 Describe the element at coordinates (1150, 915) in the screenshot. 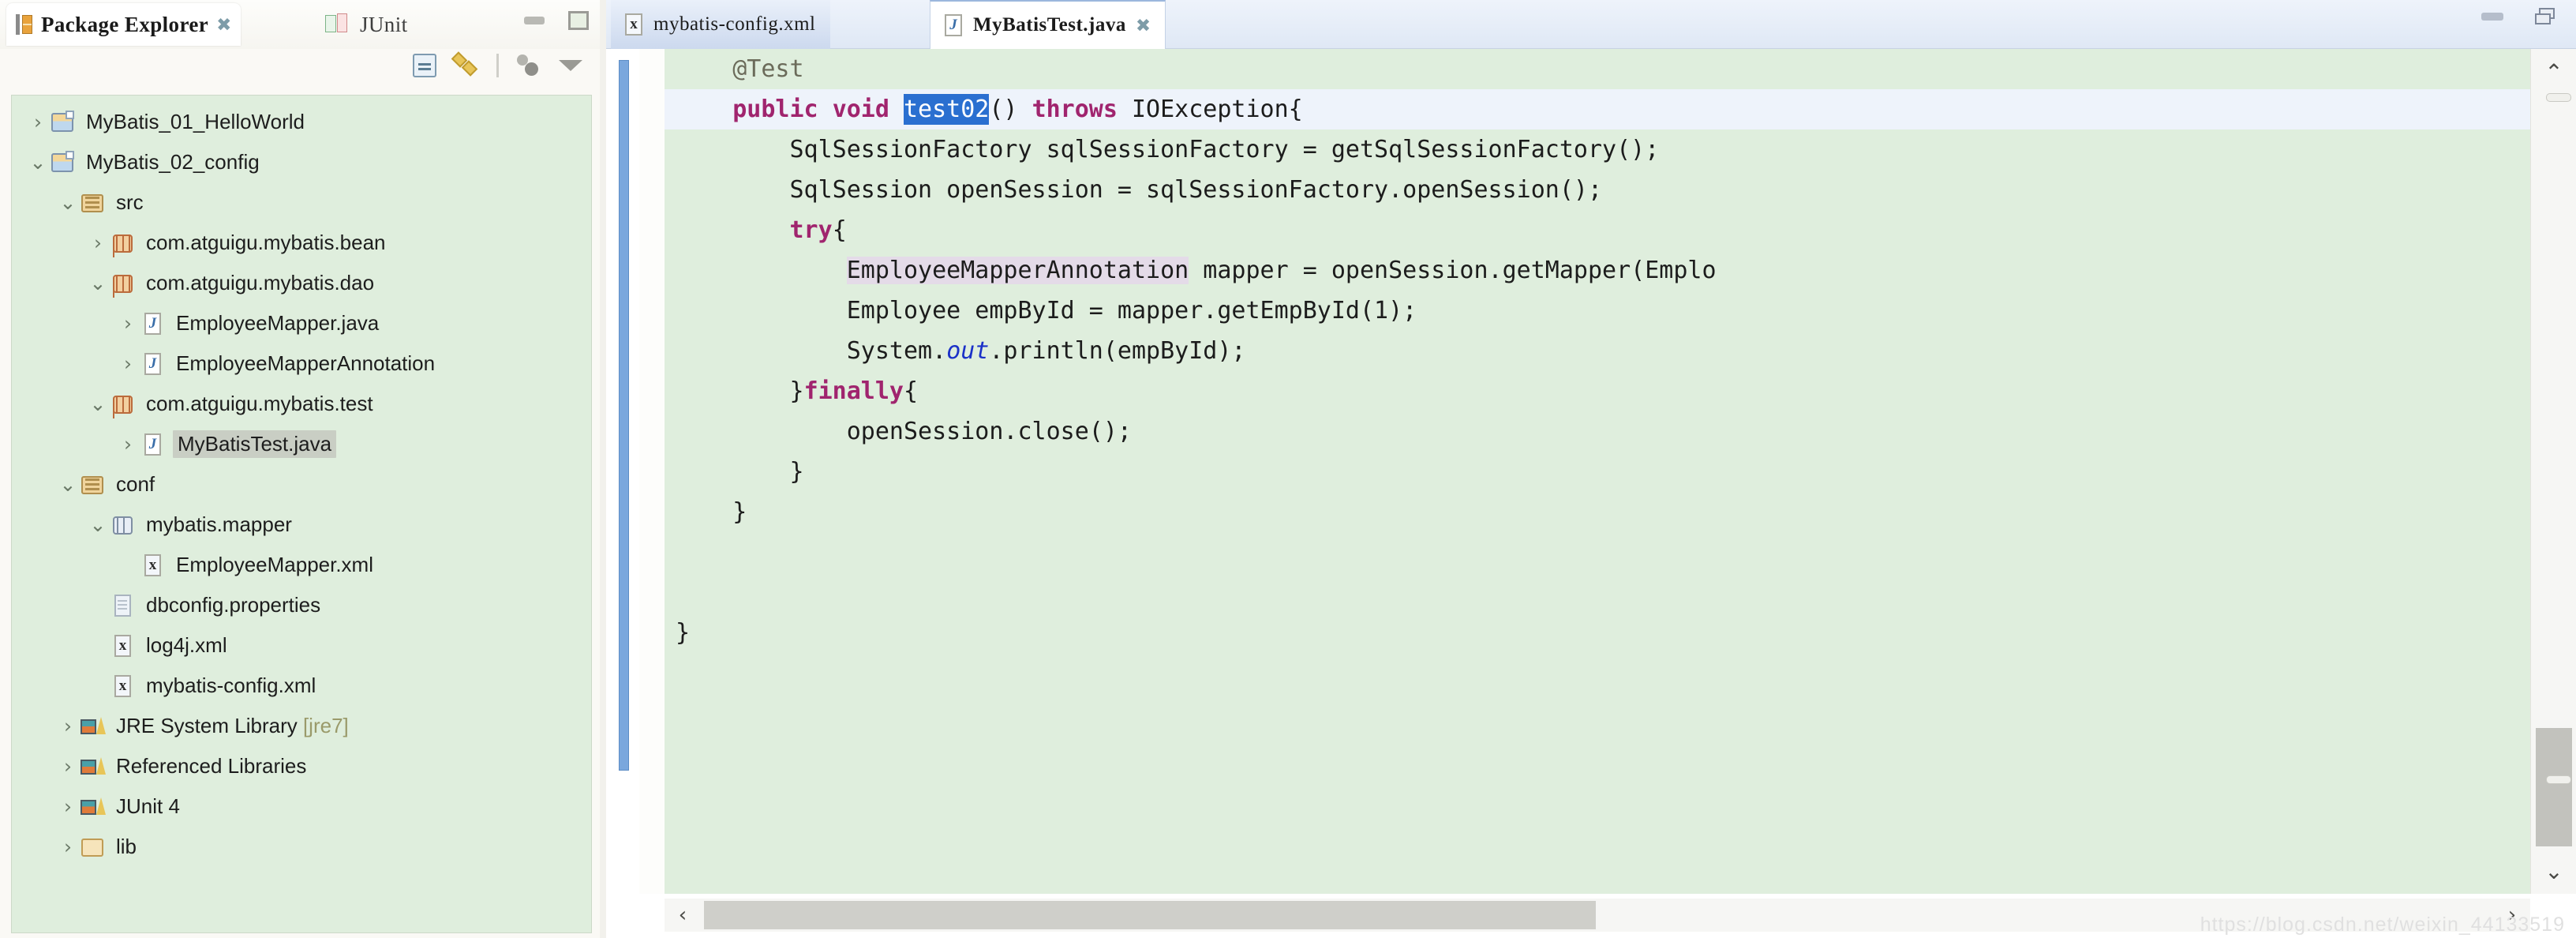

I see `horizontal-scroll-thumb` at that location.